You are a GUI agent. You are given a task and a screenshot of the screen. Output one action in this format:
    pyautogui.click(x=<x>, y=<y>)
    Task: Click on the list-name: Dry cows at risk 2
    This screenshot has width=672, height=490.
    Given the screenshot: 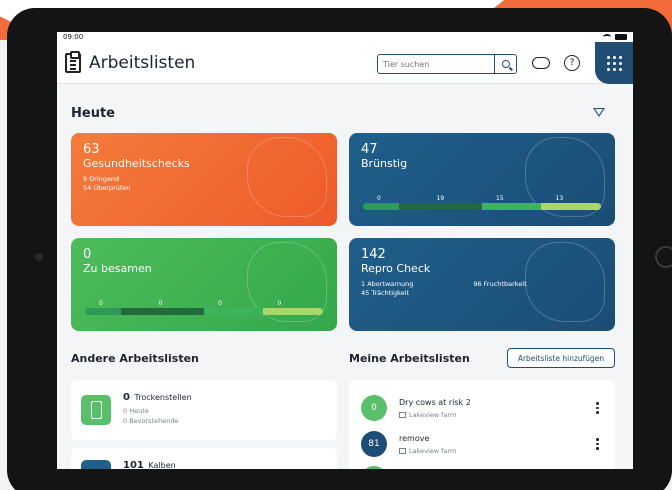 What is the action you would take?
    pyautogui.click(x=435, y=402)
    